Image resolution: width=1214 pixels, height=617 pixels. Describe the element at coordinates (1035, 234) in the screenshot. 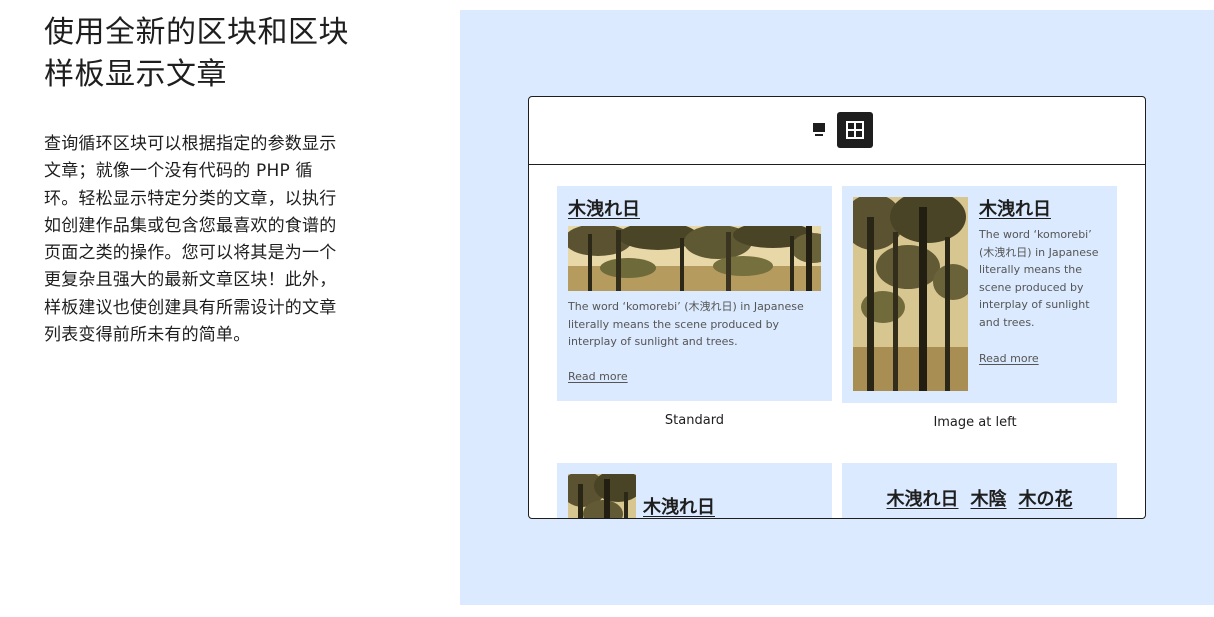

I see `excerpt-line: The word ‘komorebi’` at that location.